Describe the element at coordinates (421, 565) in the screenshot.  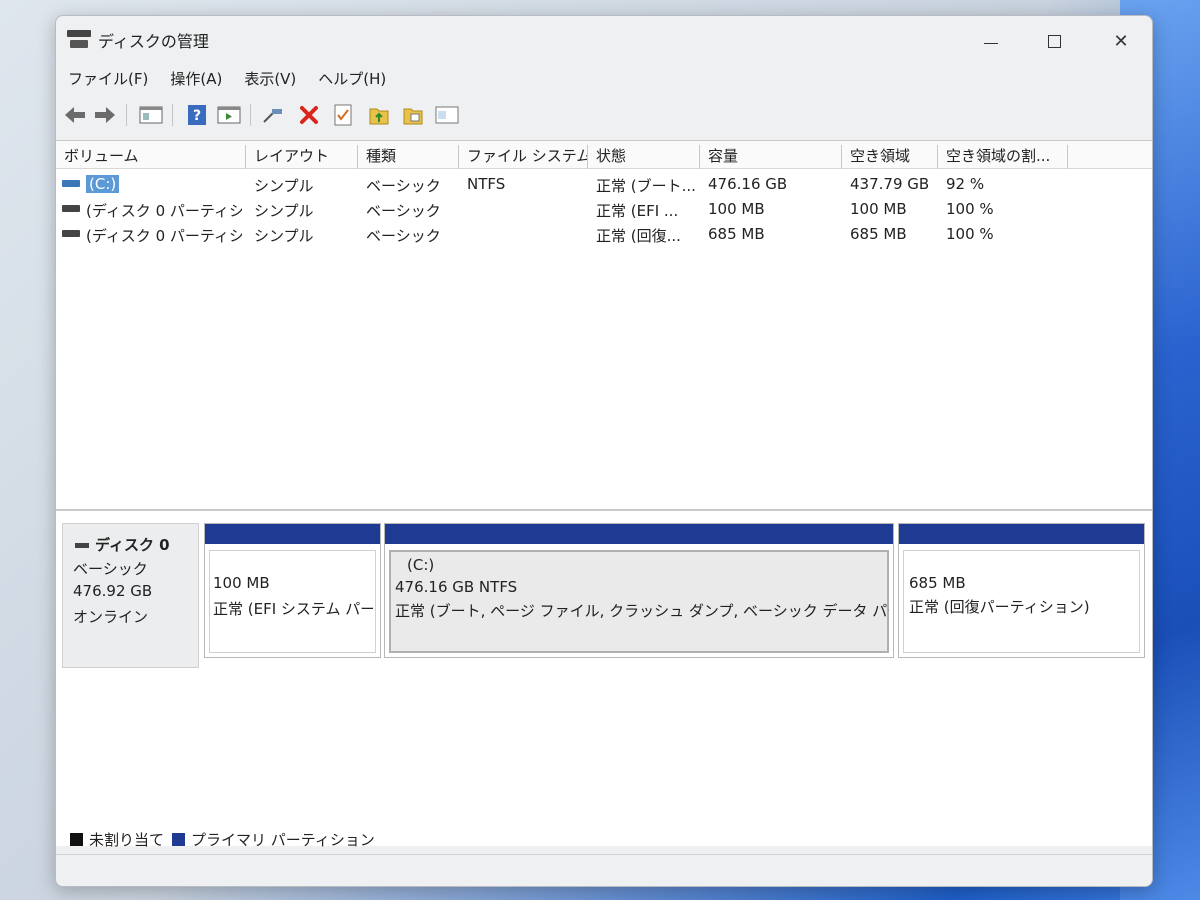
I see `partition-label: (C:)` at that location.